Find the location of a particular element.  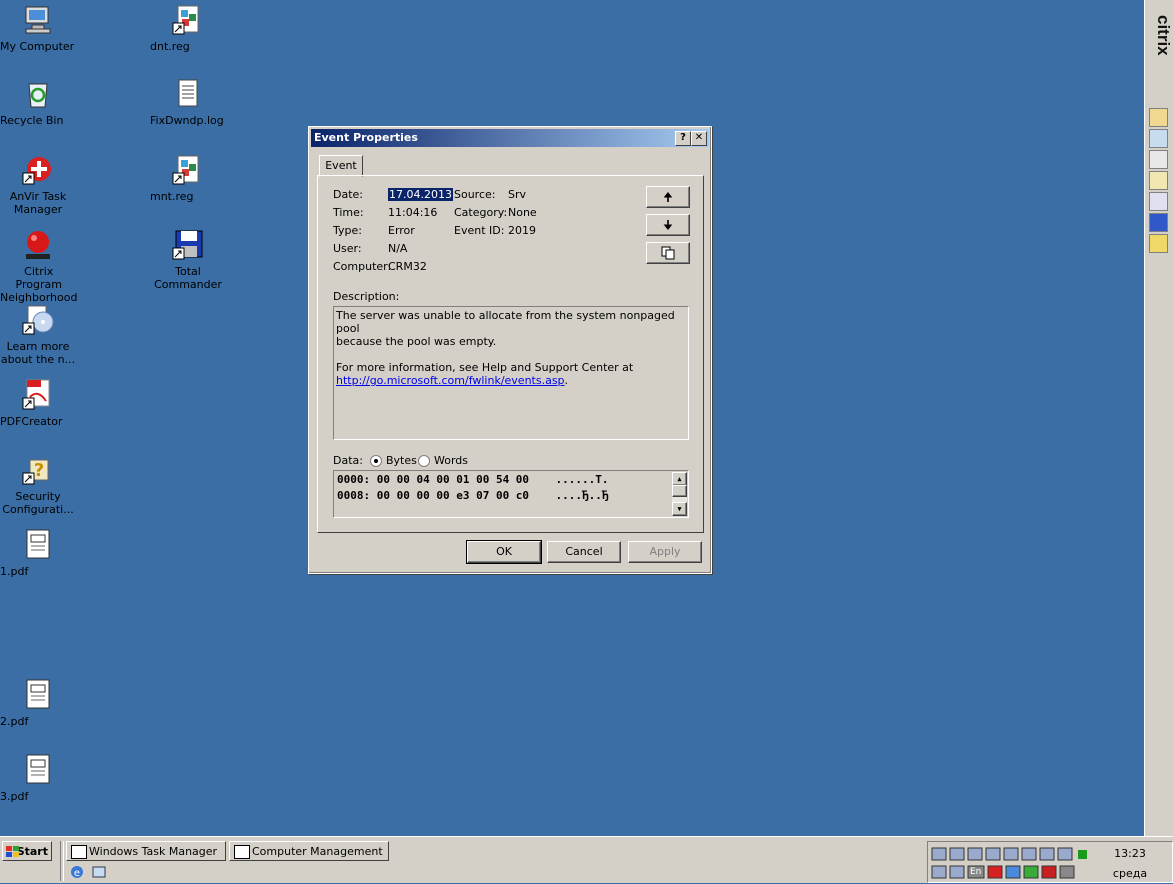

type-label: Type: is located at coordinates (347, 230).